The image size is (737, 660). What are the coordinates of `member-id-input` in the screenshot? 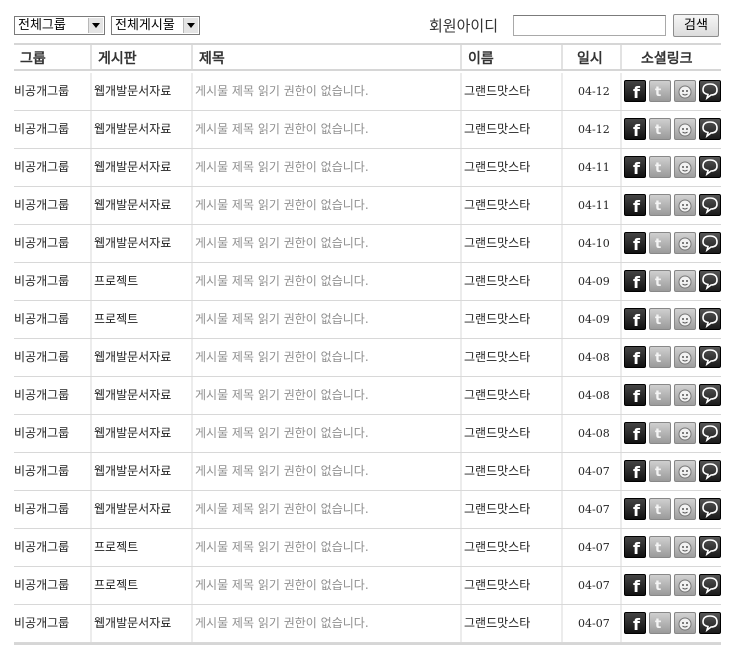 It's located at (589, 25).